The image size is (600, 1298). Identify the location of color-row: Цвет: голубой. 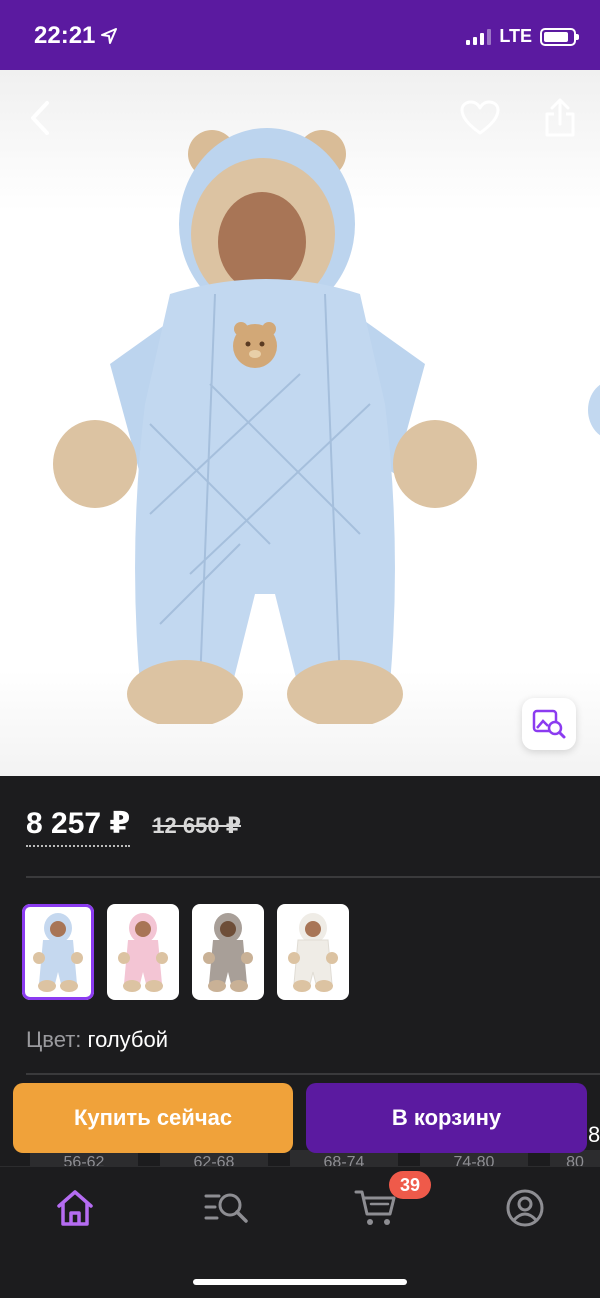
(97, 1040).